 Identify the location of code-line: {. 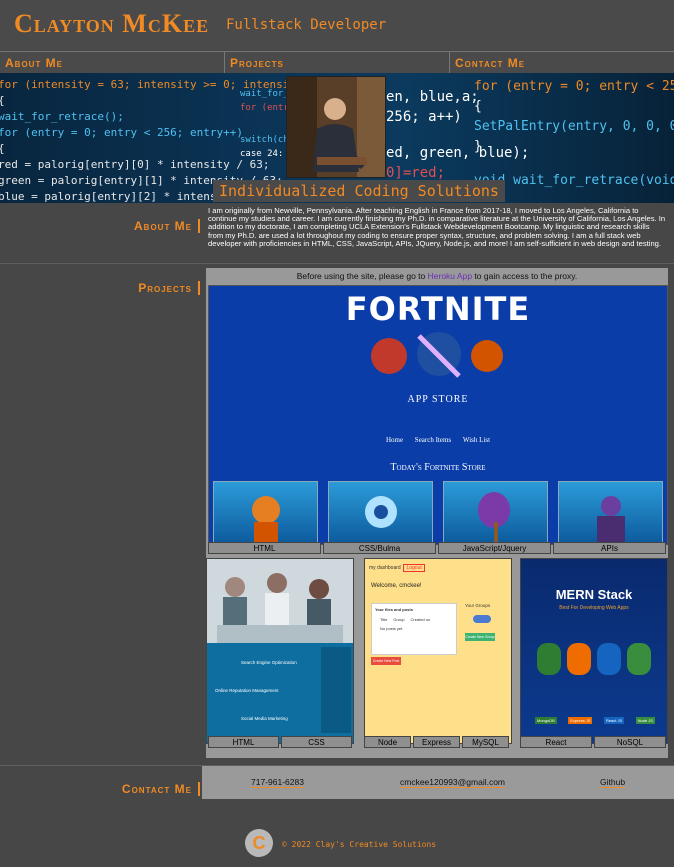
(478, 106).